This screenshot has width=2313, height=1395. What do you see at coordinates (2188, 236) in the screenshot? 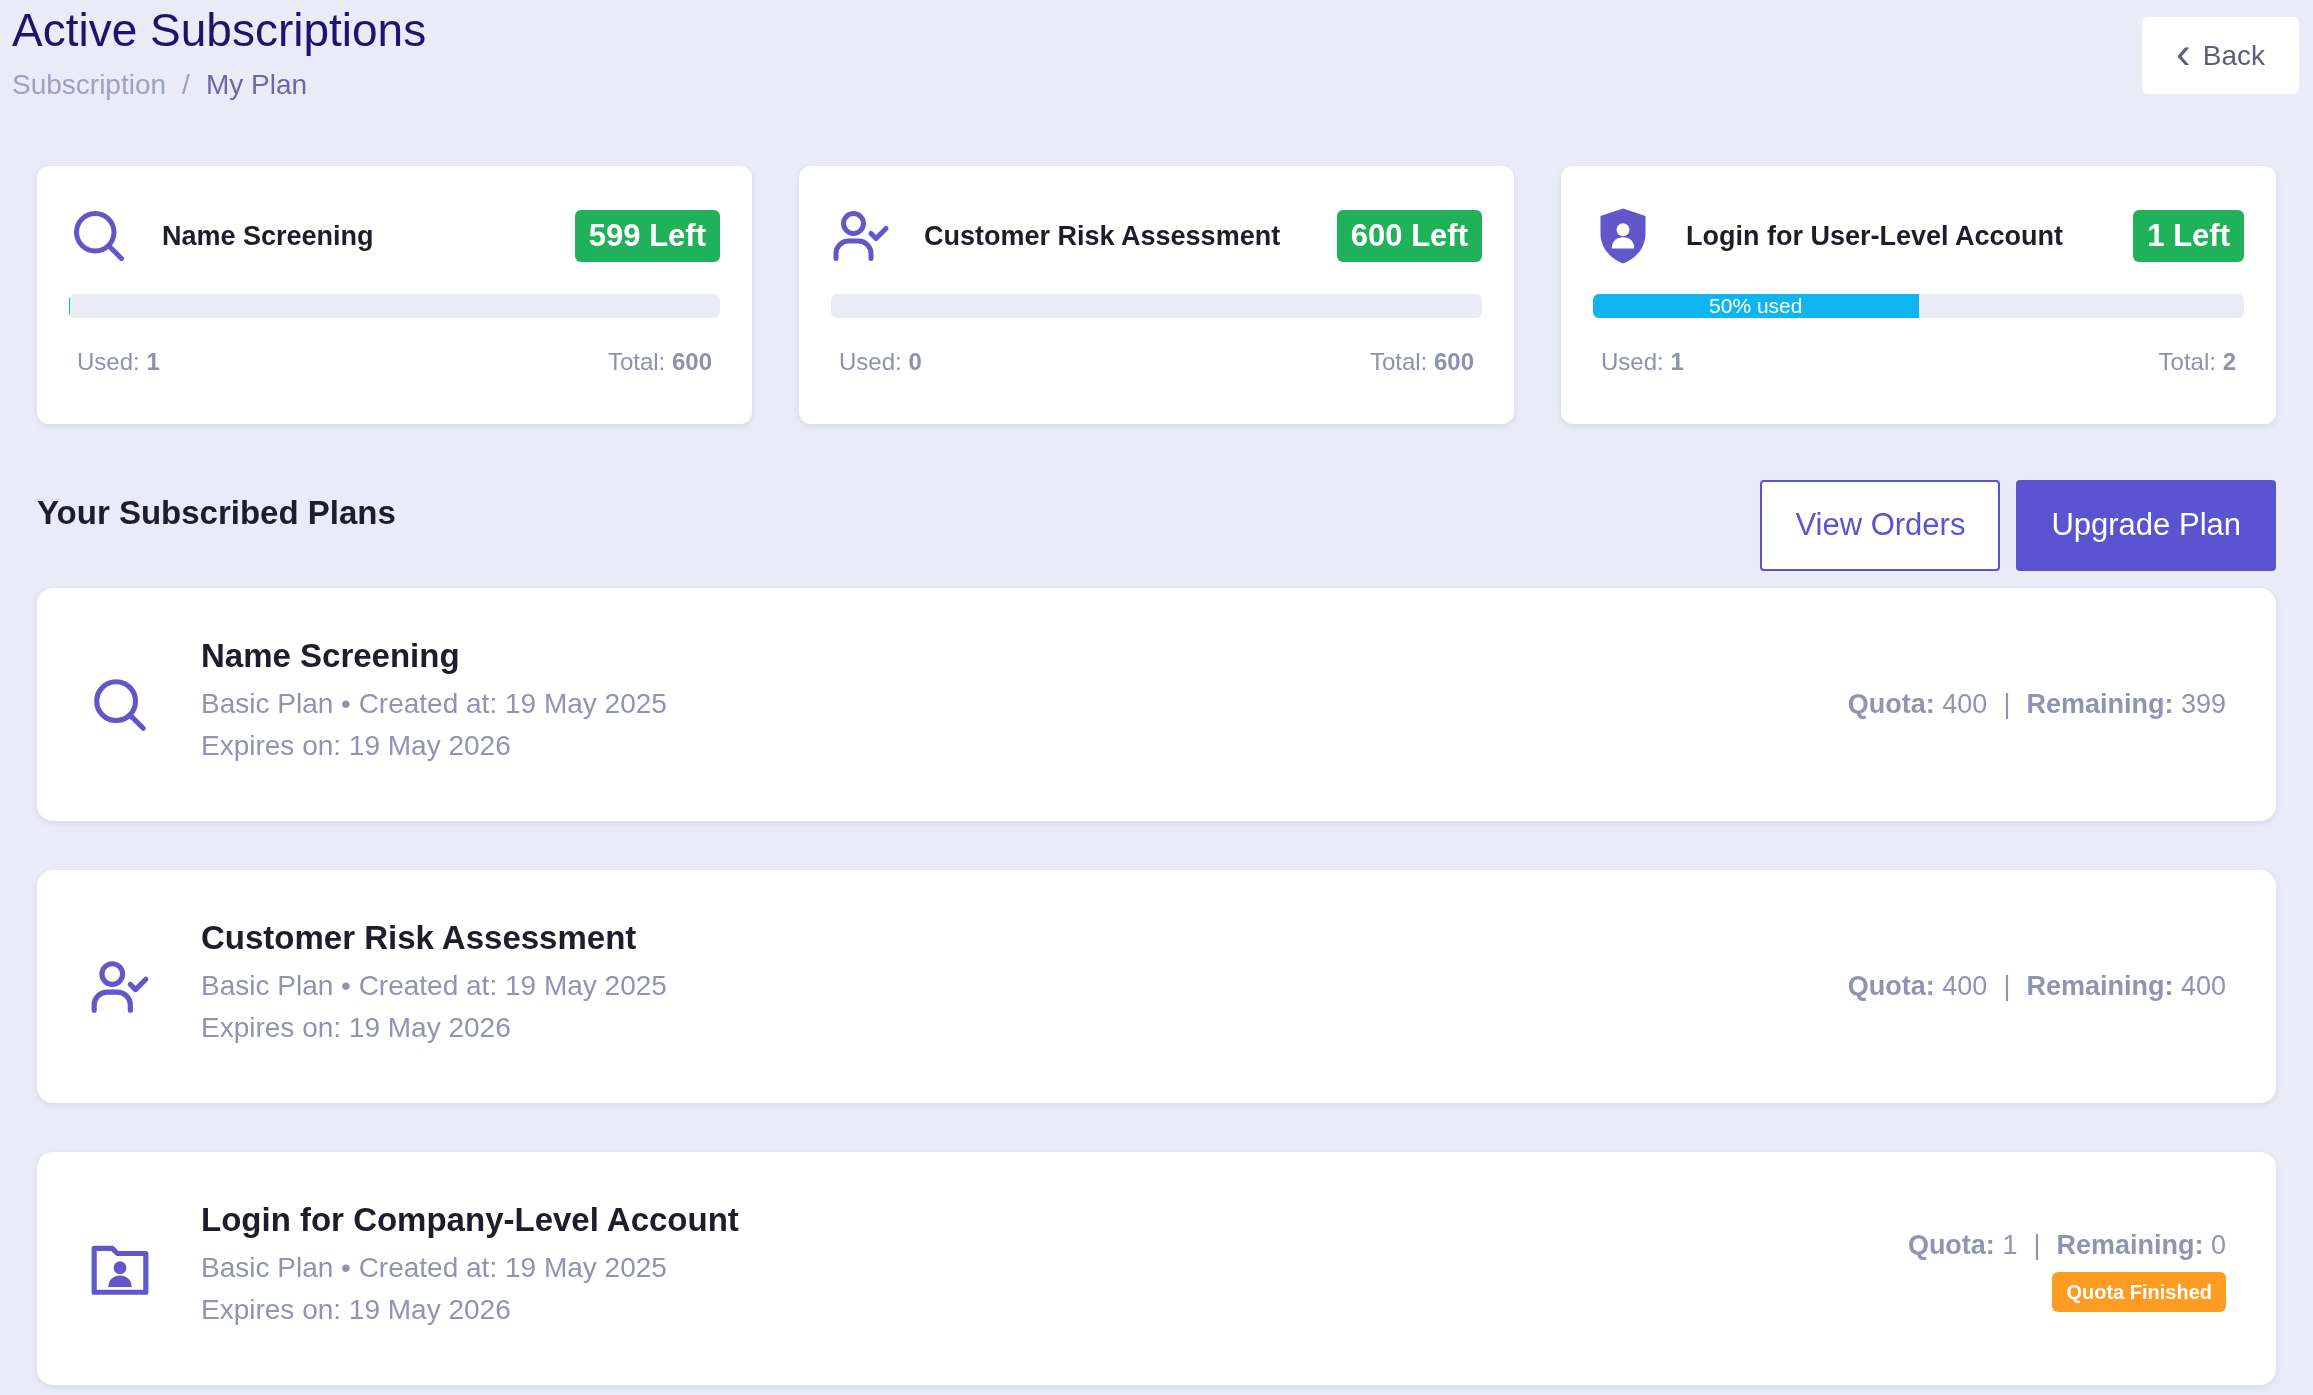
I see `remaining-badge: 1 Left` at bounding box center [2188, 236].